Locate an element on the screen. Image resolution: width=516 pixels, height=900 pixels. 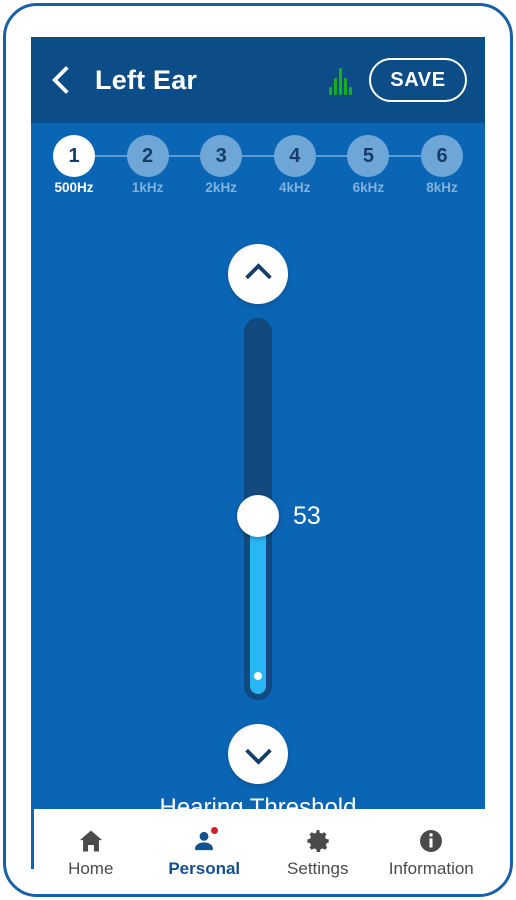
step-number: 5 is located at coordinates (368, 156).